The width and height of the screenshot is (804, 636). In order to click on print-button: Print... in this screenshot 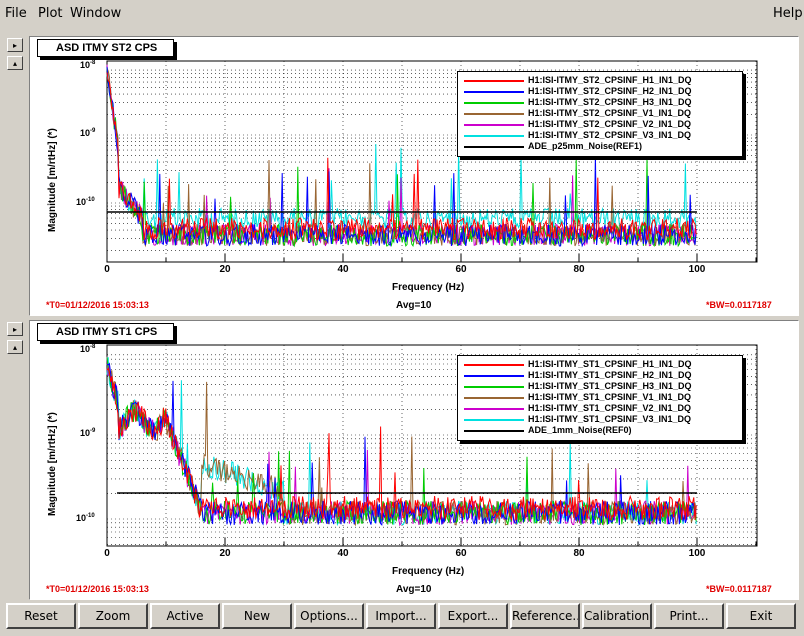, I will do `click(689, 616)`.